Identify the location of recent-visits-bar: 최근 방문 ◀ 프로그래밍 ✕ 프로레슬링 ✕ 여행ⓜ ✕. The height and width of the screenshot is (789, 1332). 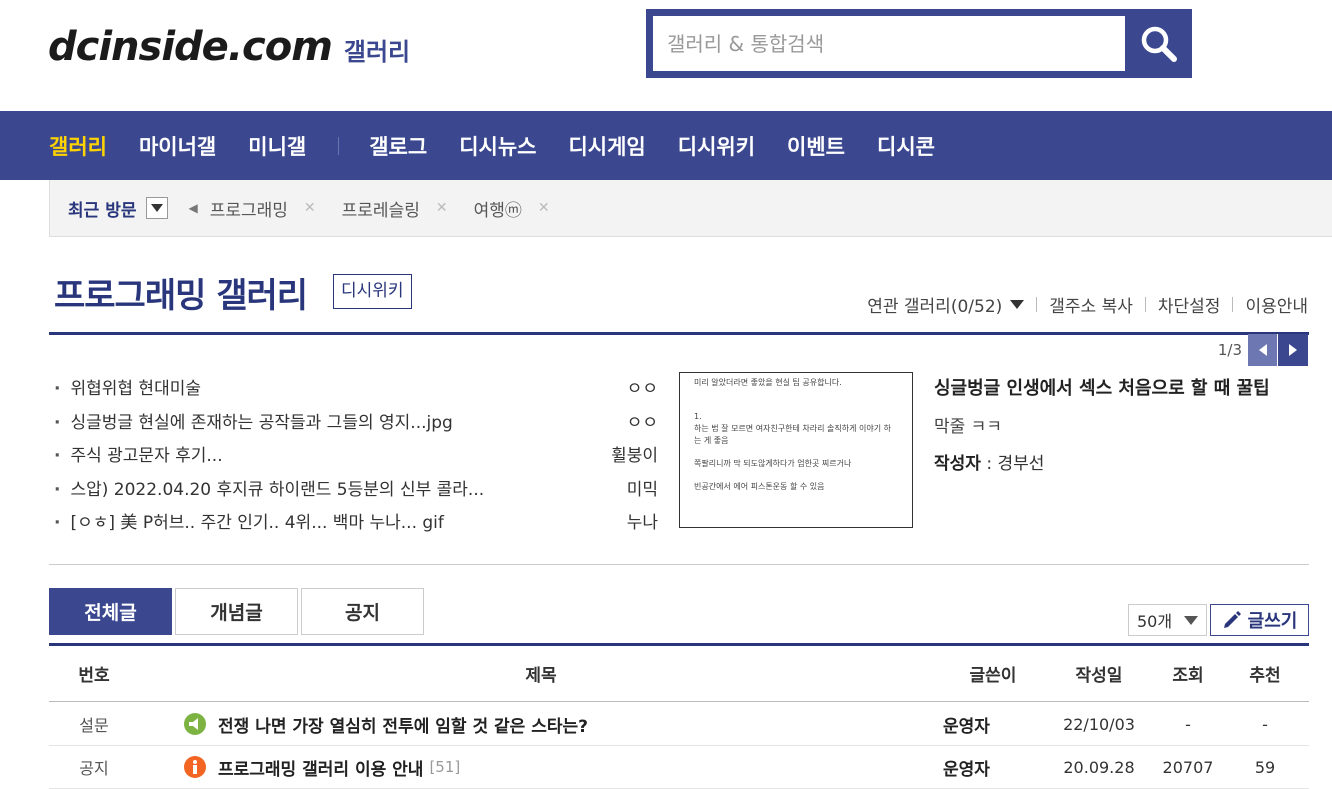
(690, 208).